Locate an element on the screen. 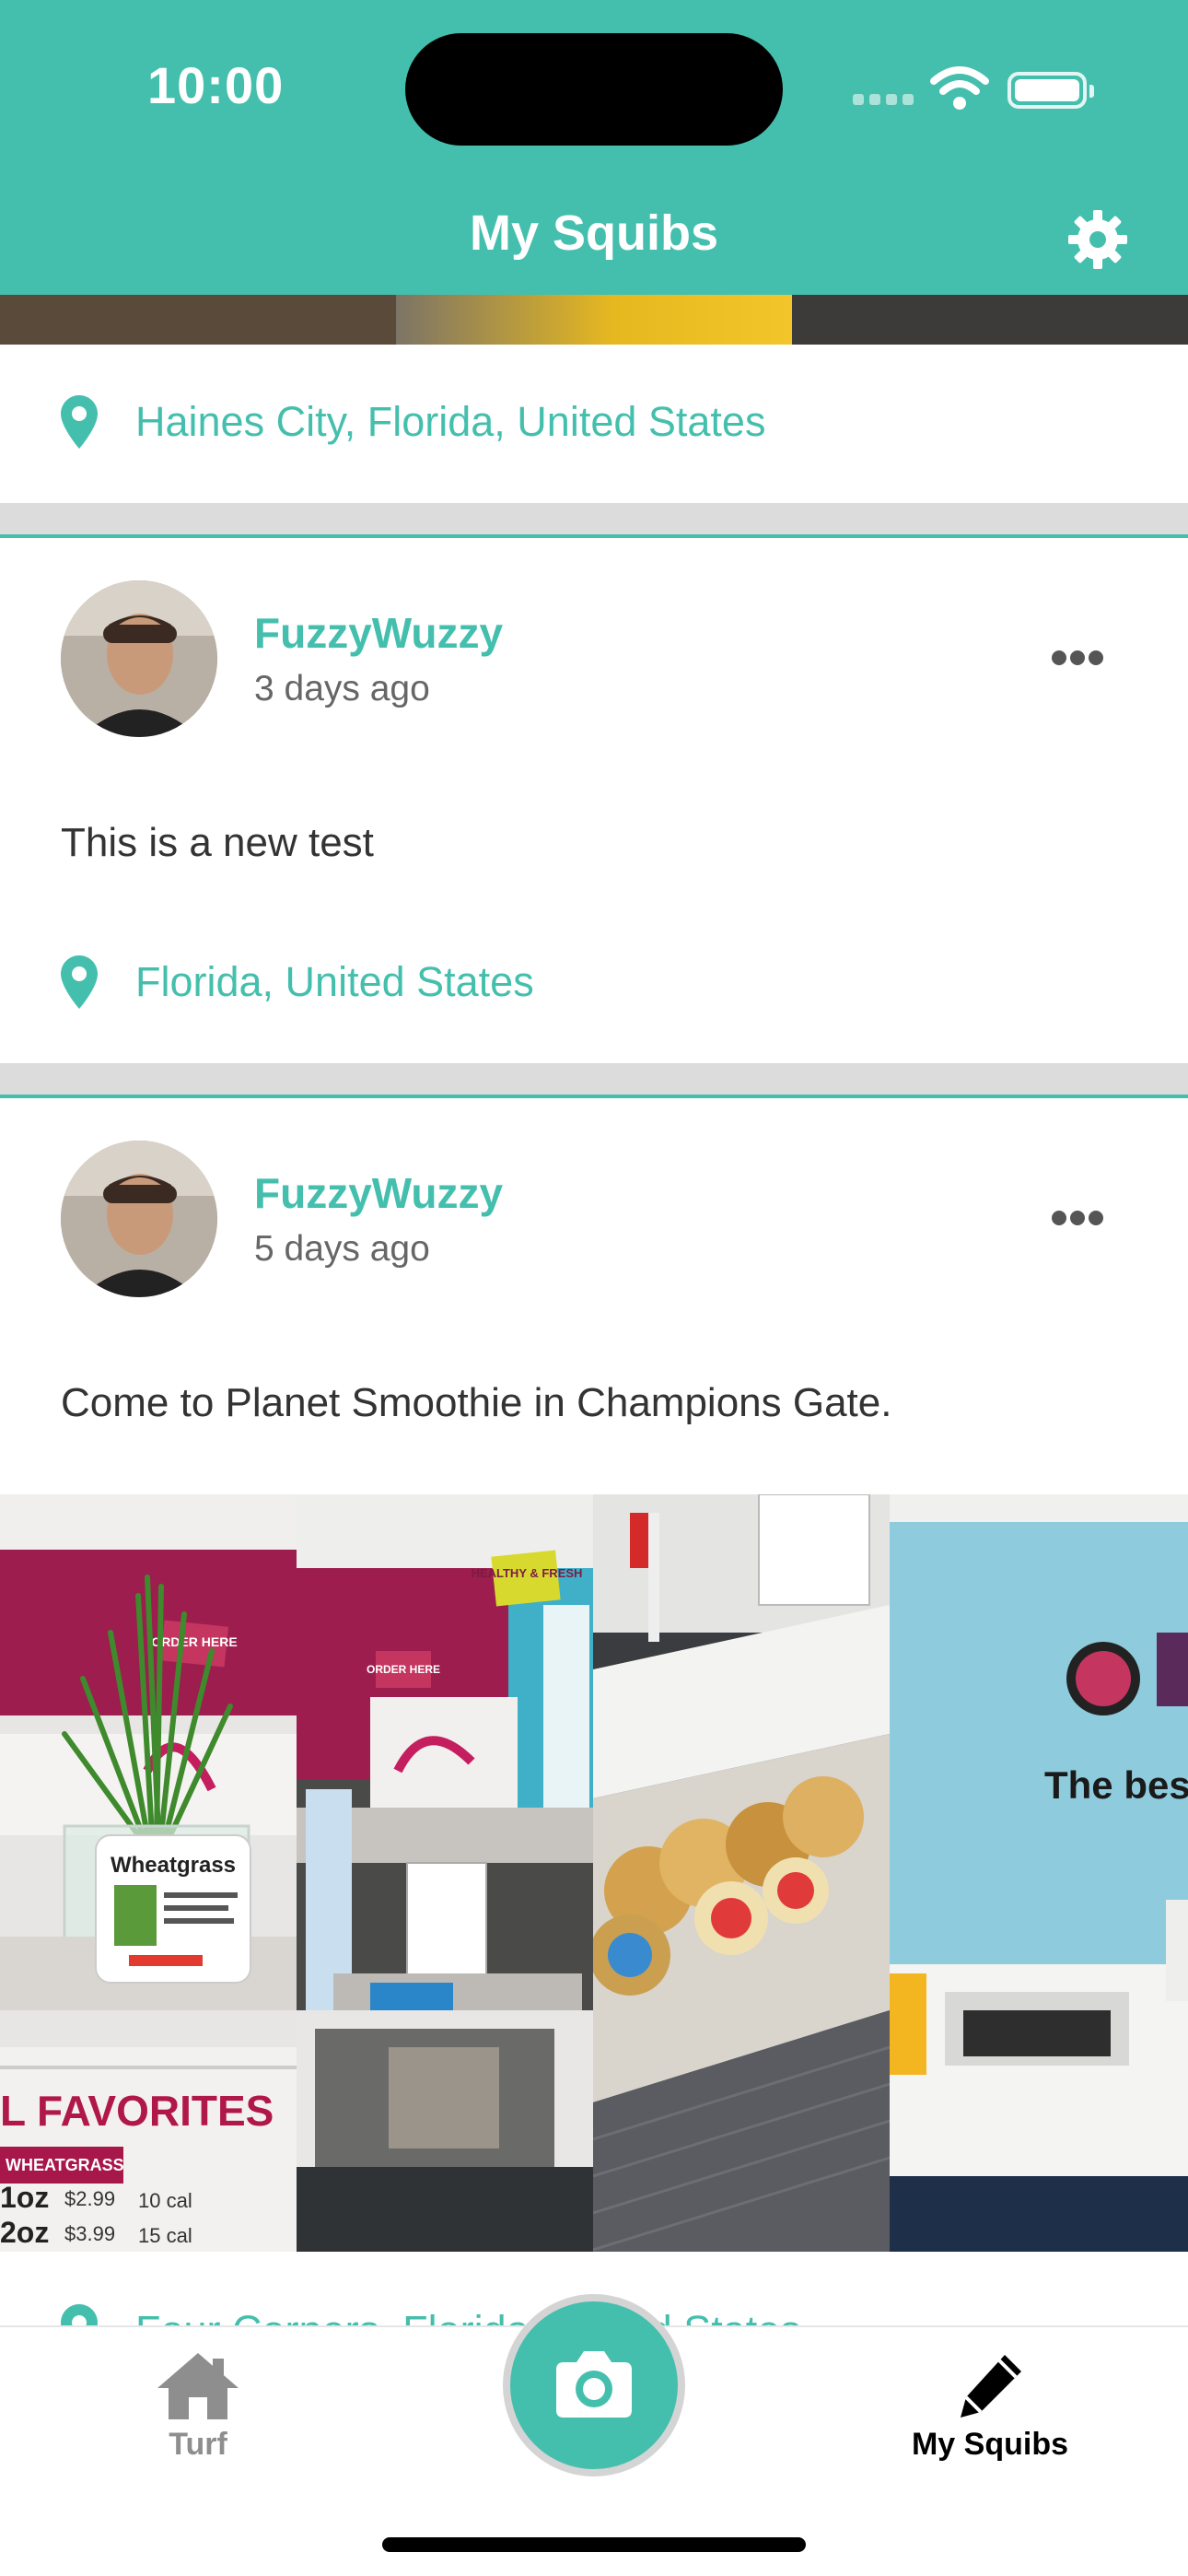  location-label: Haines City, Florida, United States is located at coordinates (451, 421).